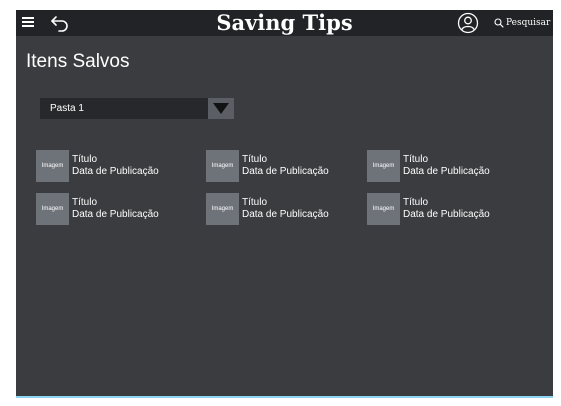  What do you see at coordinates (499, 23) in the screenshot?
I see `search-icon` at bounding box center [499, 23].